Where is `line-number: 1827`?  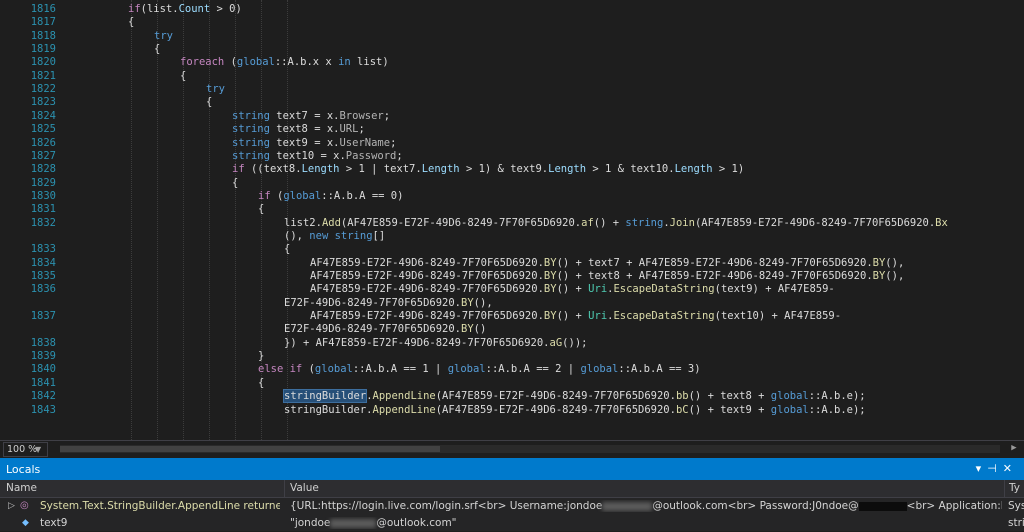
line-number: 1827 is located at coordinates (43, 155).